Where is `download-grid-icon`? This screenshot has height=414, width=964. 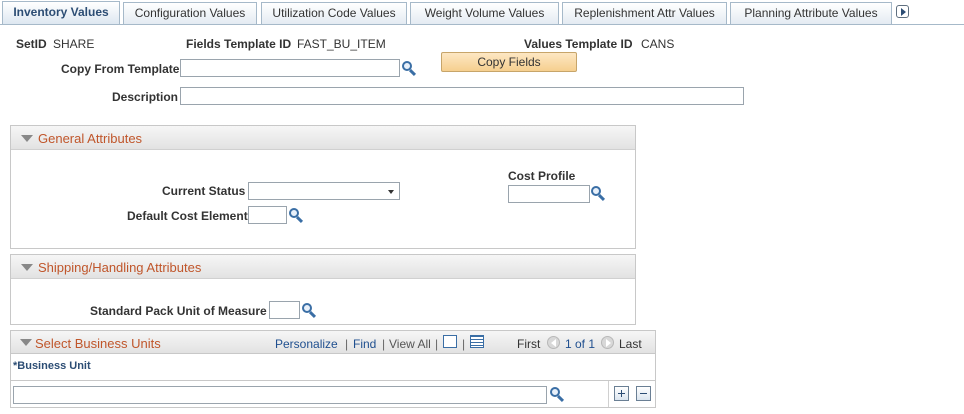
download-grid-icon is located at coordinates (477, 341).